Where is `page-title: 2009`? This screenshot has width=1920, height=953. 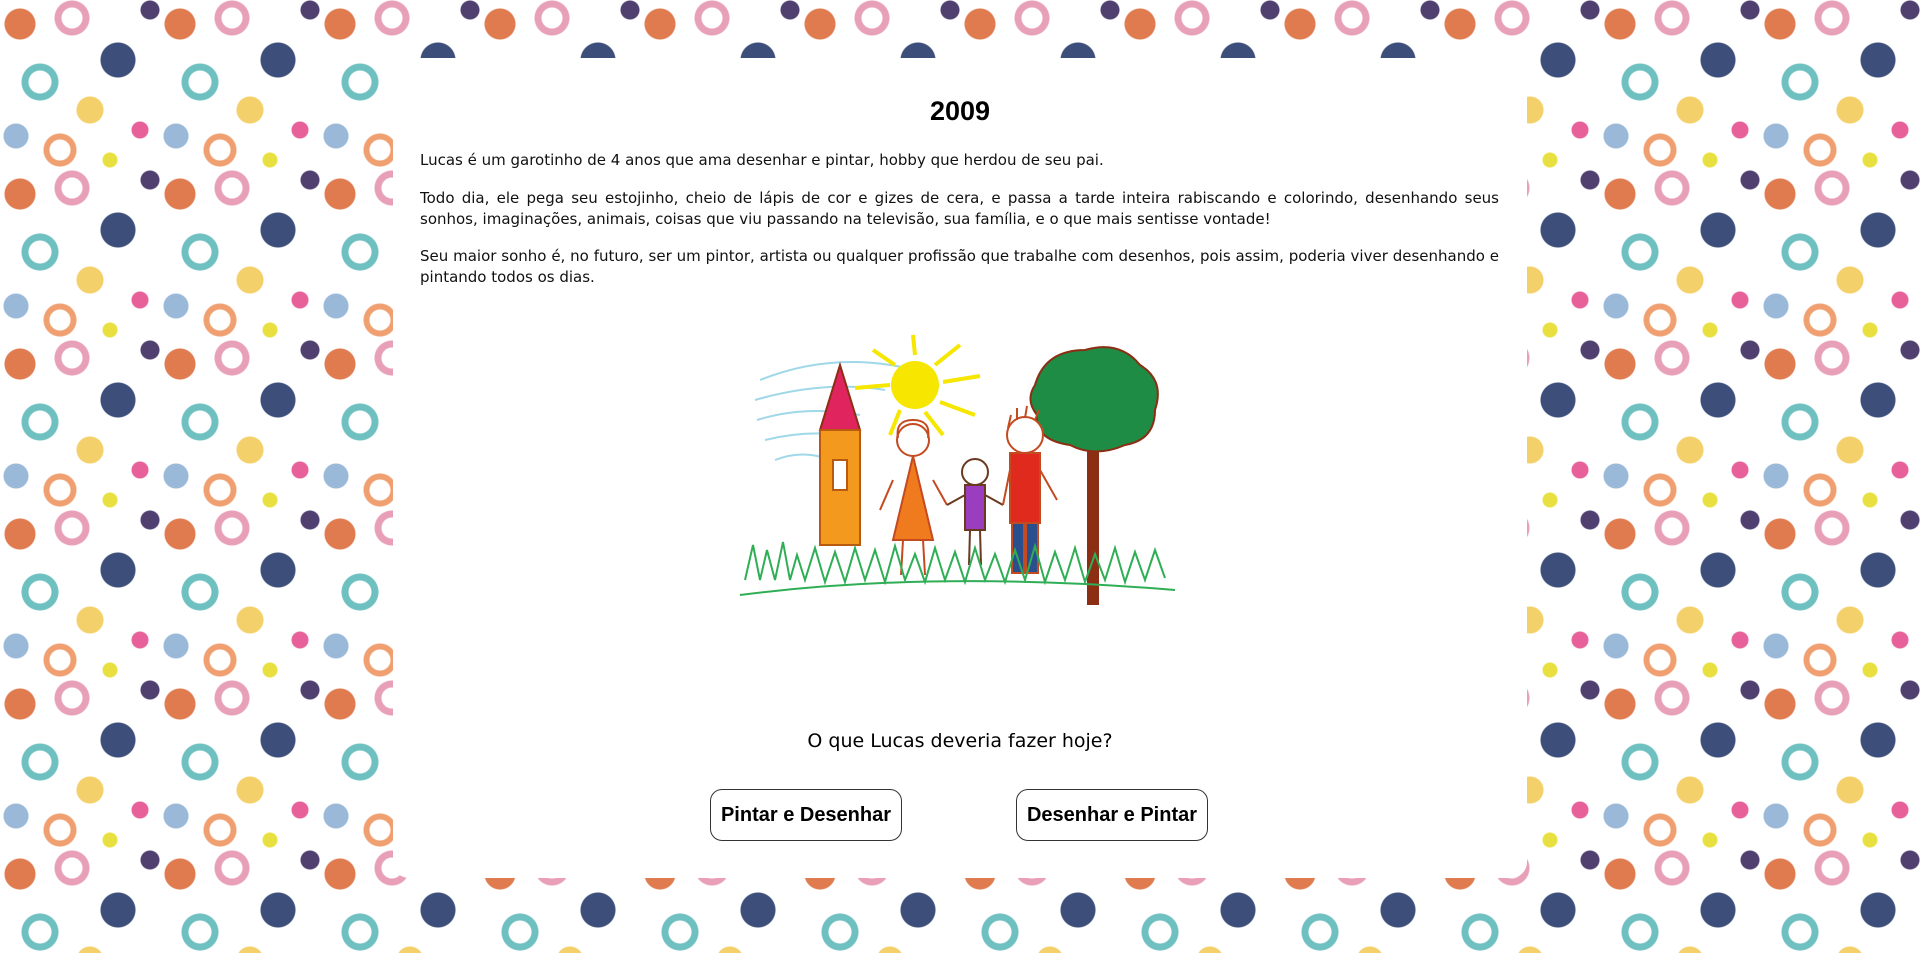
page-title: 2009 is located at coordinates (960, 111).